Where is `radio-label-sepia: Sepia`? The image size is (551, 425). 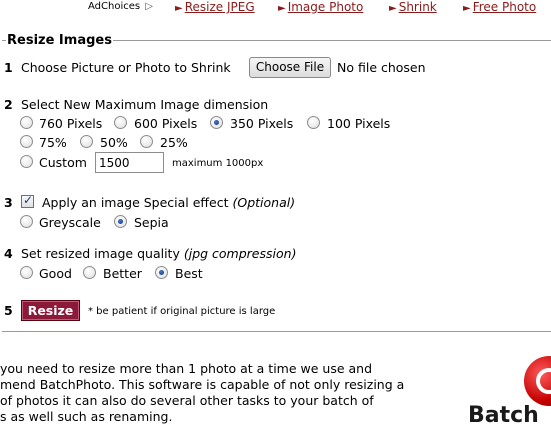 radio-label-sepia: Sepia is located at coordinates (151, 222).